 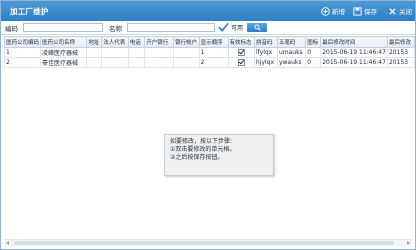 I want to click on code-label: 编码, so click(x=11, y=29).